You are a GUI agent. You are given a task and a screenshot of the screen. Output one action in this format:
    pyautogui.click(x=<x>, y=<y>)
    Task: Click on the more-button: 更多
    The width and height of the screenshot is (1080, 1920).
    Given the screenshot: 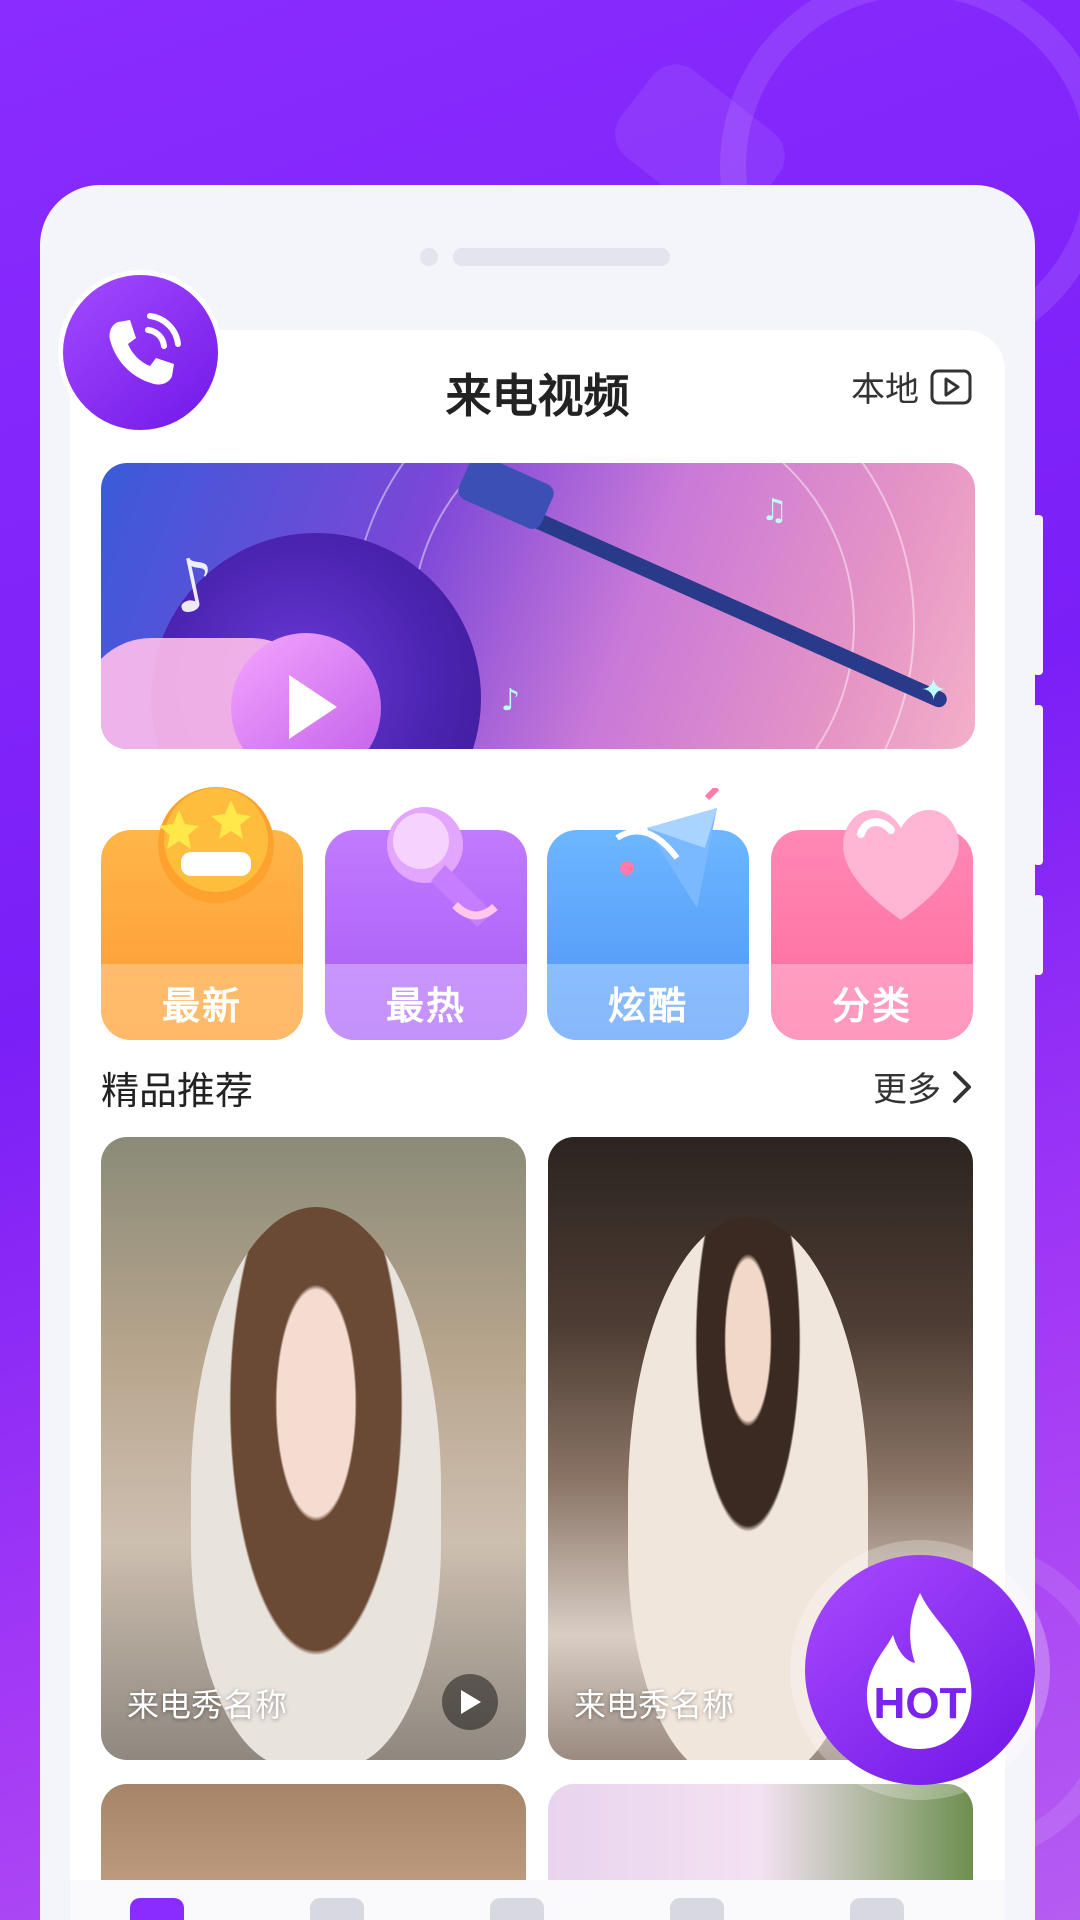 What is the action you would take?
    pyautogui.click(x=923, y=1086)
    